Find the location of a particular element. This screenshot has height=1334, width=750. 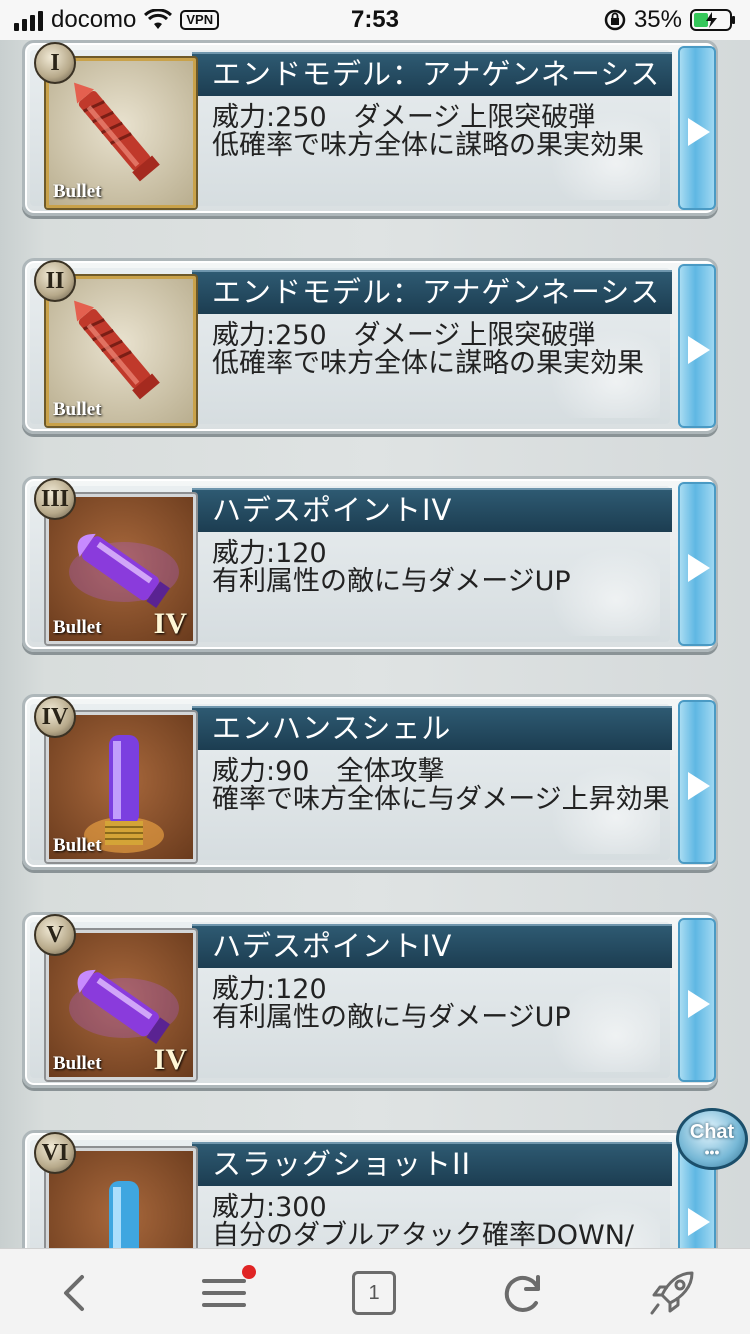

description-line: 威力:300 is located at coordinates (269, 1207).